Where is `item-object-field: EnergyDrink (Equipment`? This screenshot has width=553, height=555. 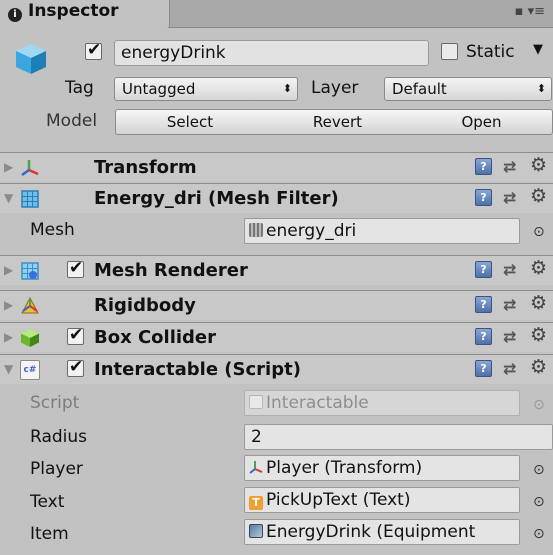 item-object-field: EnergyDrink (Equipment is located at coordinates (382, 532).